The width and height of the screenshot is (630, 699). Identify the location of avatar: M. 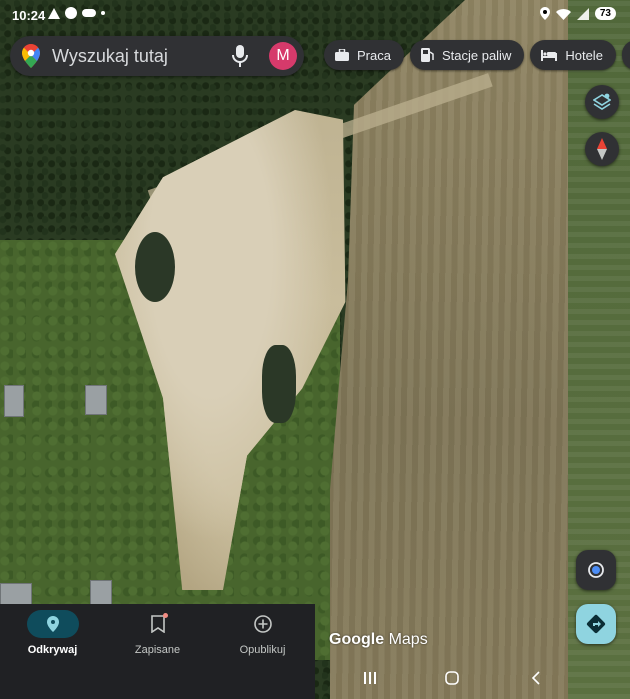
(283, 56).